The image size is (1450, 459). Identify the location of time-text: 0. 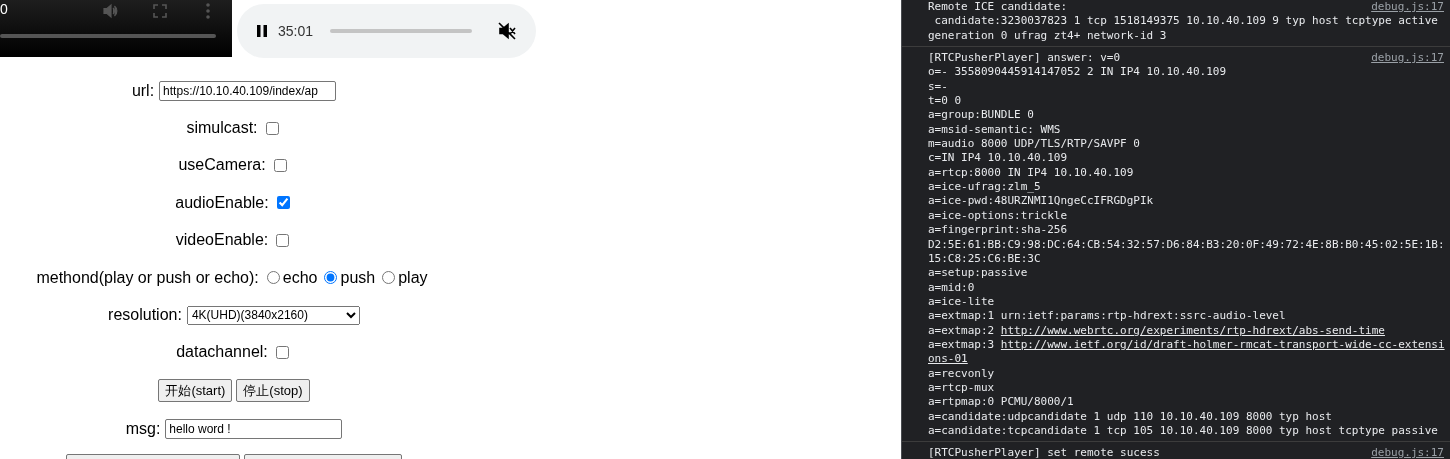
(4, 9).